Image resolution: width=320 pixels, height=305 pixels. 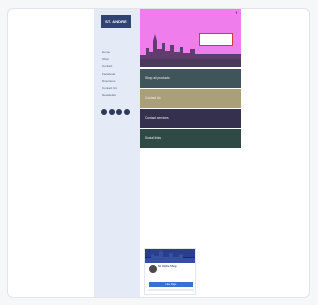 I want to click on menu-band-label: Shop all products, so click(x=157, y=78).